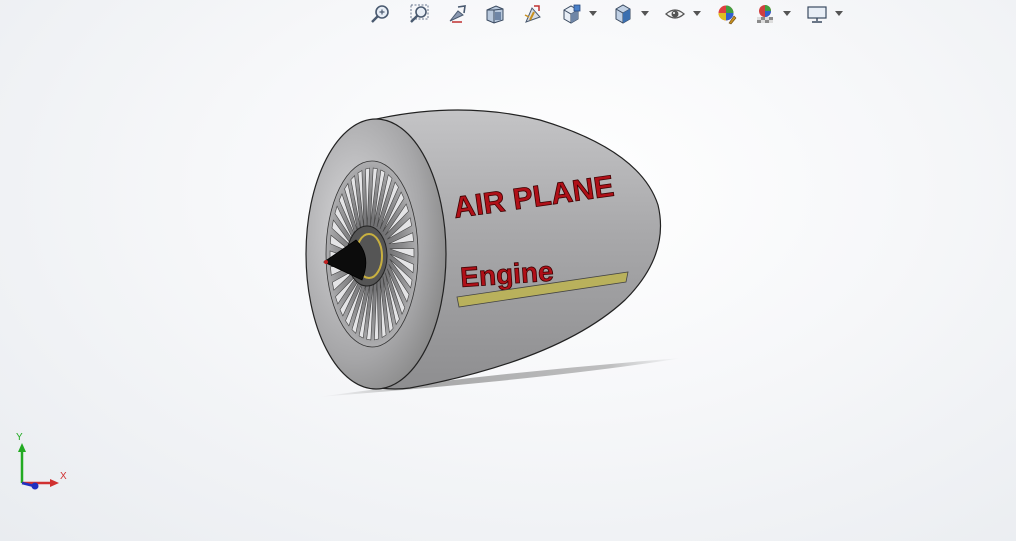 The width and height of the screenshot is (1016, 541). I want to click on reference-triad: Y X, so click(41, 461).